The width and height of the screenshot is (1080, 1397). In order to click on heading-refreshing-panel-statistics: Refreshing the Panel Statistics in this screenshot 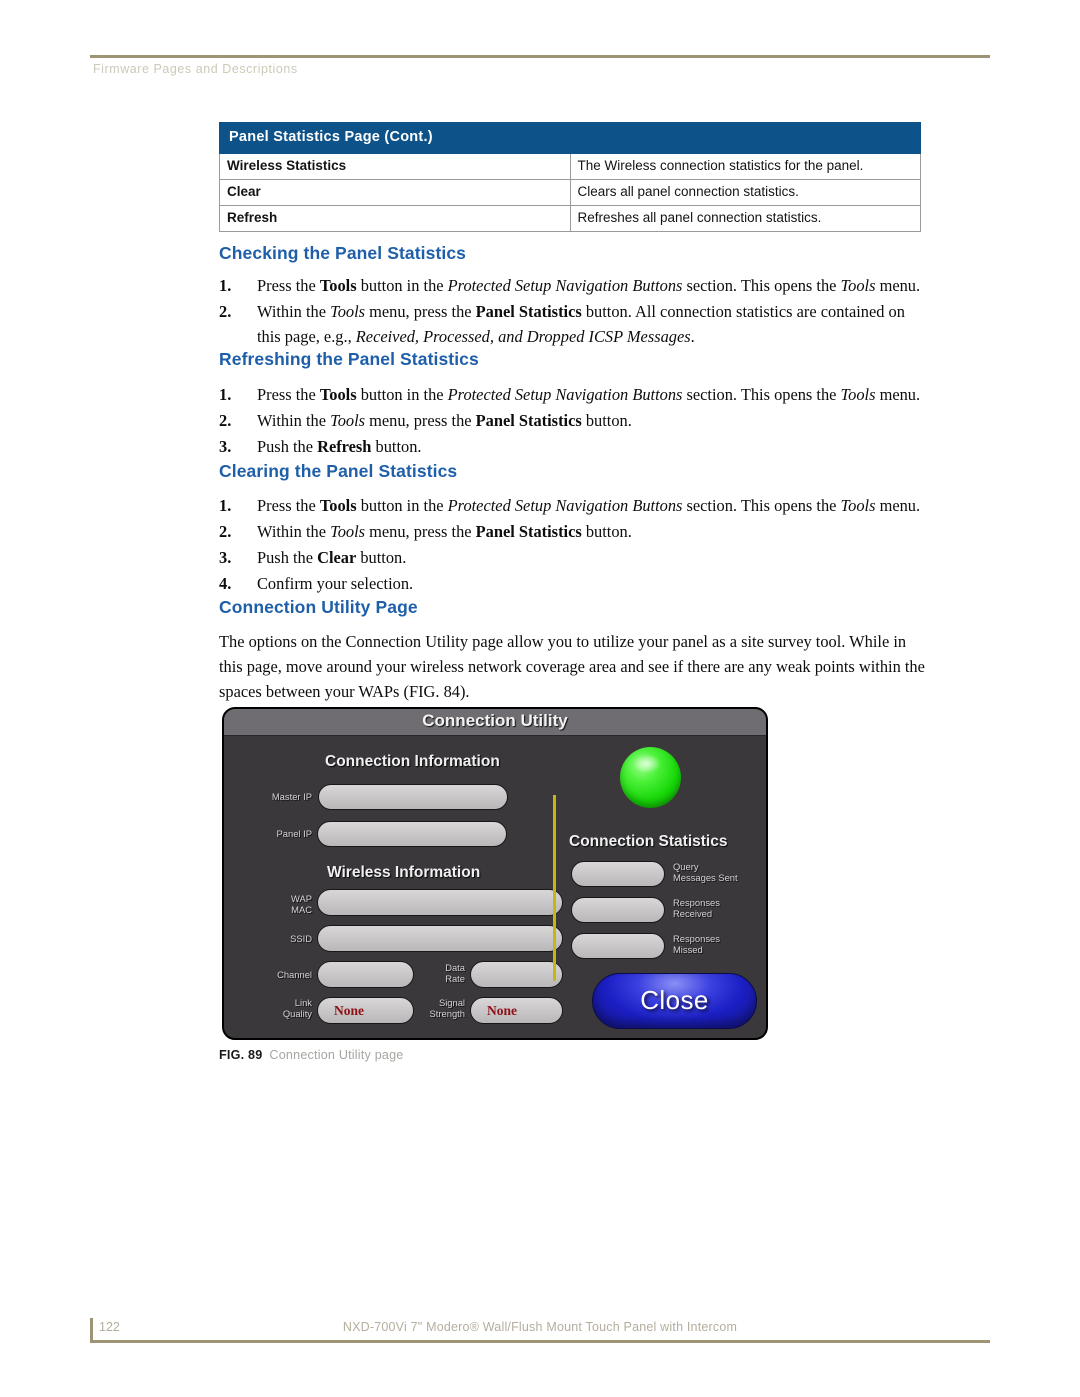, I will do `click(349, 359)`.